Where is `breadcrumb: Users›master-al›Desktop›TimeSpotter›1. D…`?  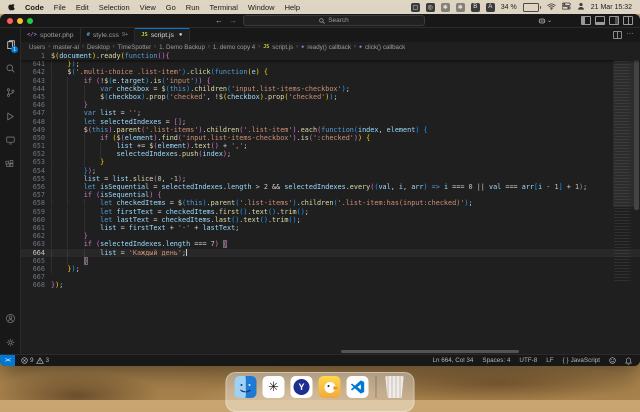
breadcrumb: Users›master-al›Desktop›TimeSpotter›1. D… is located at coordinates (330, 47).